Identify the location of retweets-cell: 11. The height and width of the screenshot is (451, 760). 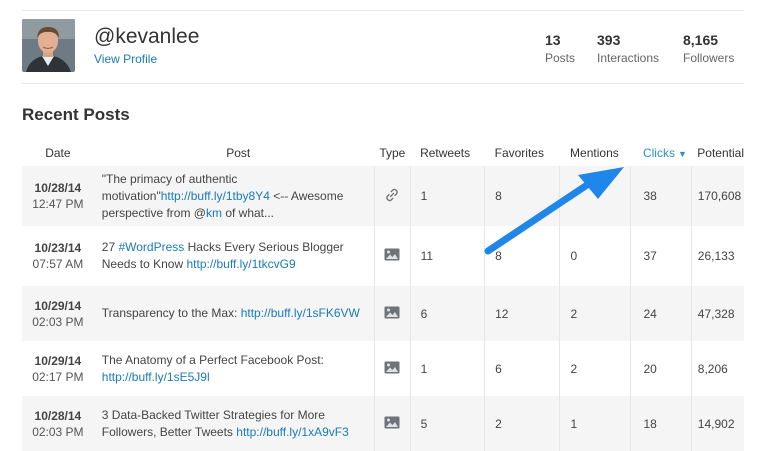
(447, 256).